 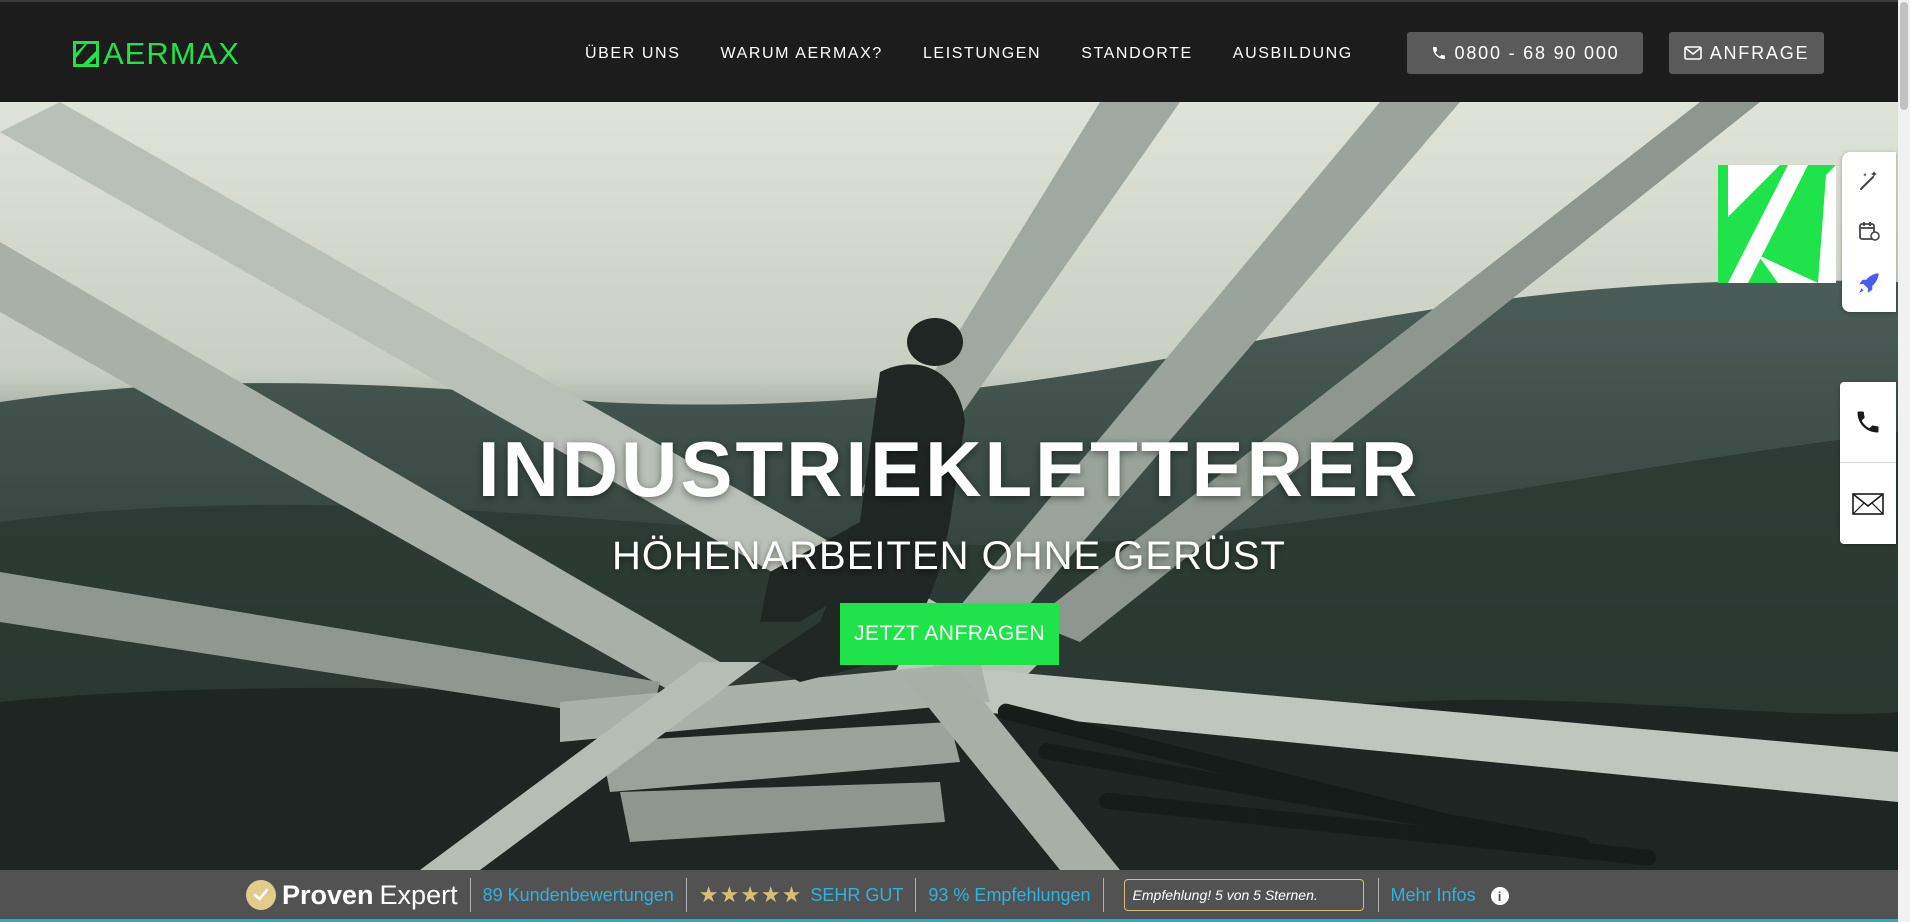 I want to click on proven-expert-brand: Proven Expert, so click(x=352, y=895).